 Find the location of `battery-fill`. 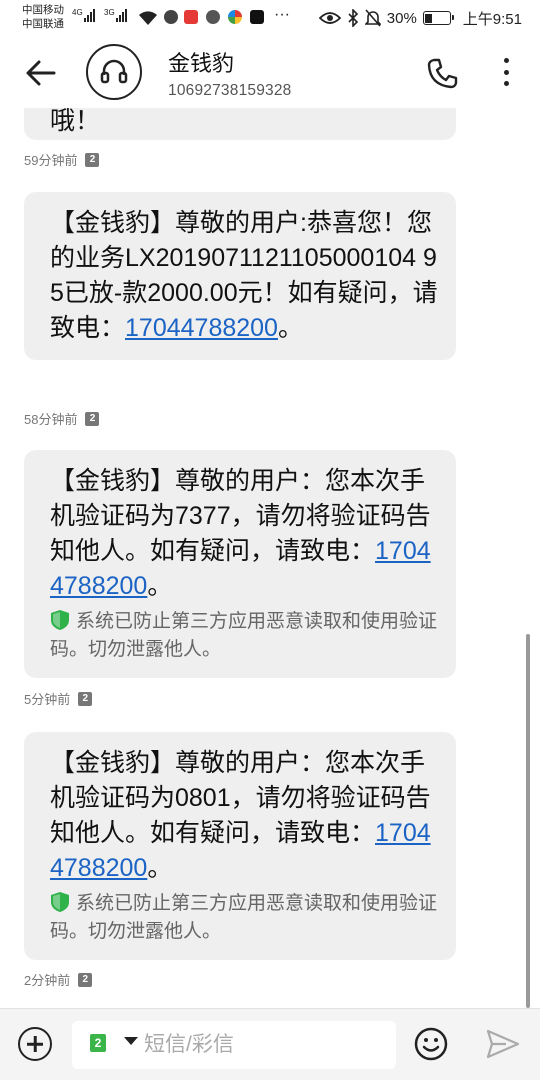

battery-fill is located at coordinates (429, 18).